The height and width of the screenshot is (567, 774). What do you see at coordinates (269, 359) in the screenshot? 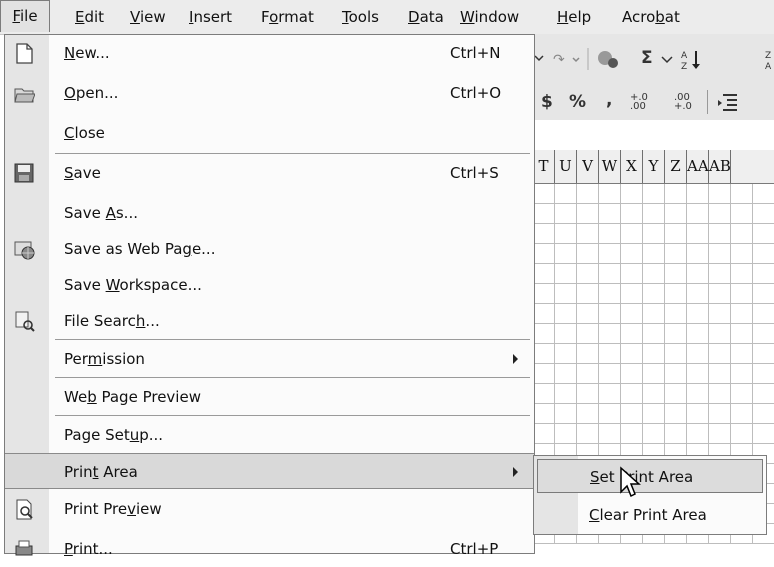
I see `menu-item-permission: Permission` at bounding box center [269, 359].